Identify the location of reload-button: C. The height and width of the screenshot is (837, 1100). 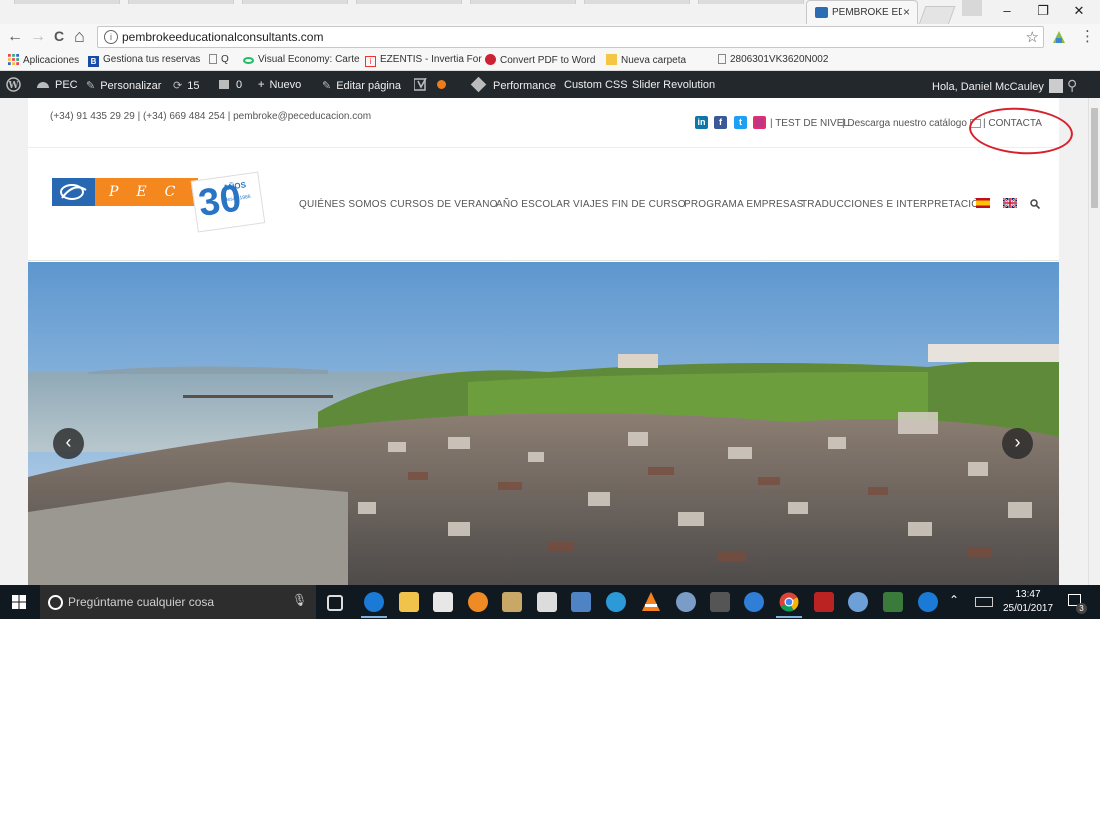
(59, 36).